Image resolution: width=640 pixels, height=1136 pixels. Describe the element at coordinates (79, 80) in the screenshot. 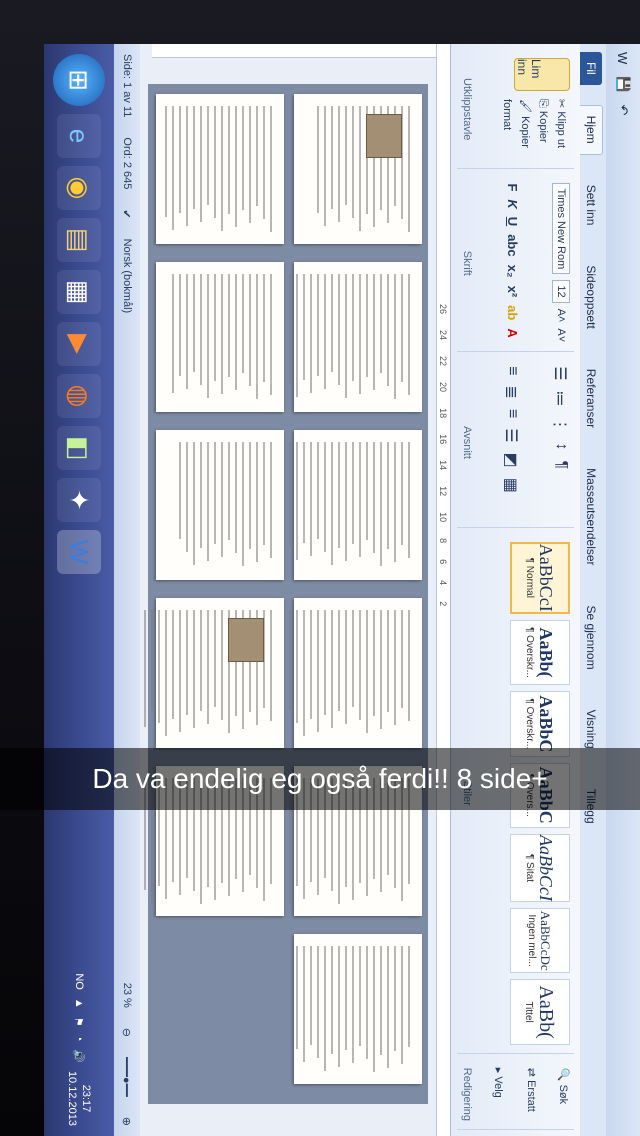

I see `start-button: ⊞` at that location.